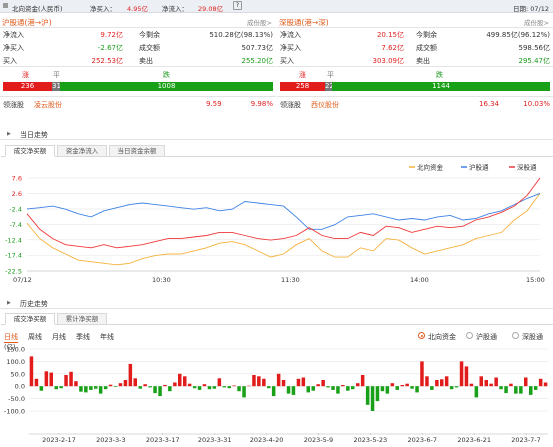  What do you see at coordinates (527, 167) in the screenshot?
I see `legend-label: 深股通` at bounding box center [527, 167].